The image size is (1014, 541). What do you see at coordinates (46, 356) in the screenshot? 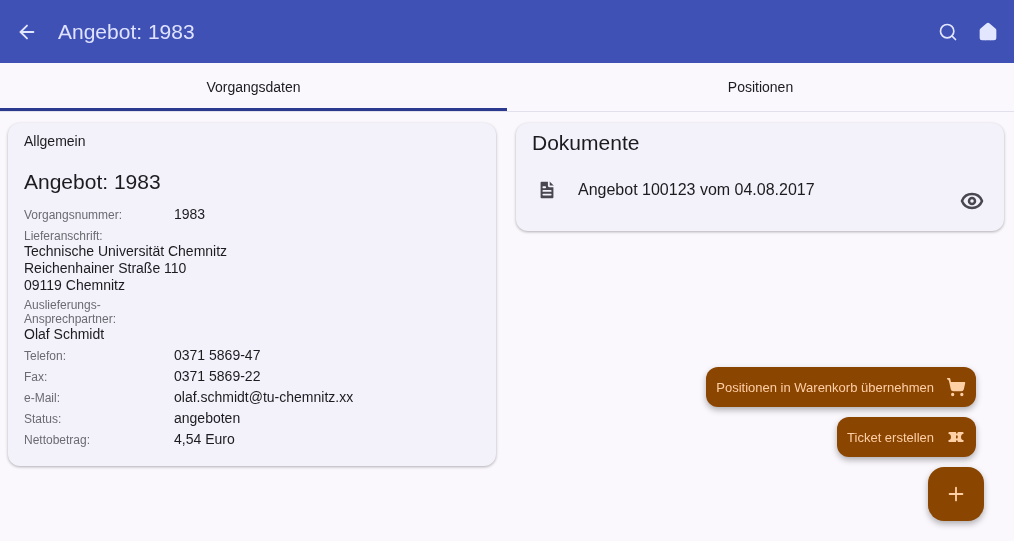
I see `field-label: Telefon:` at bounding box center [46, 356].